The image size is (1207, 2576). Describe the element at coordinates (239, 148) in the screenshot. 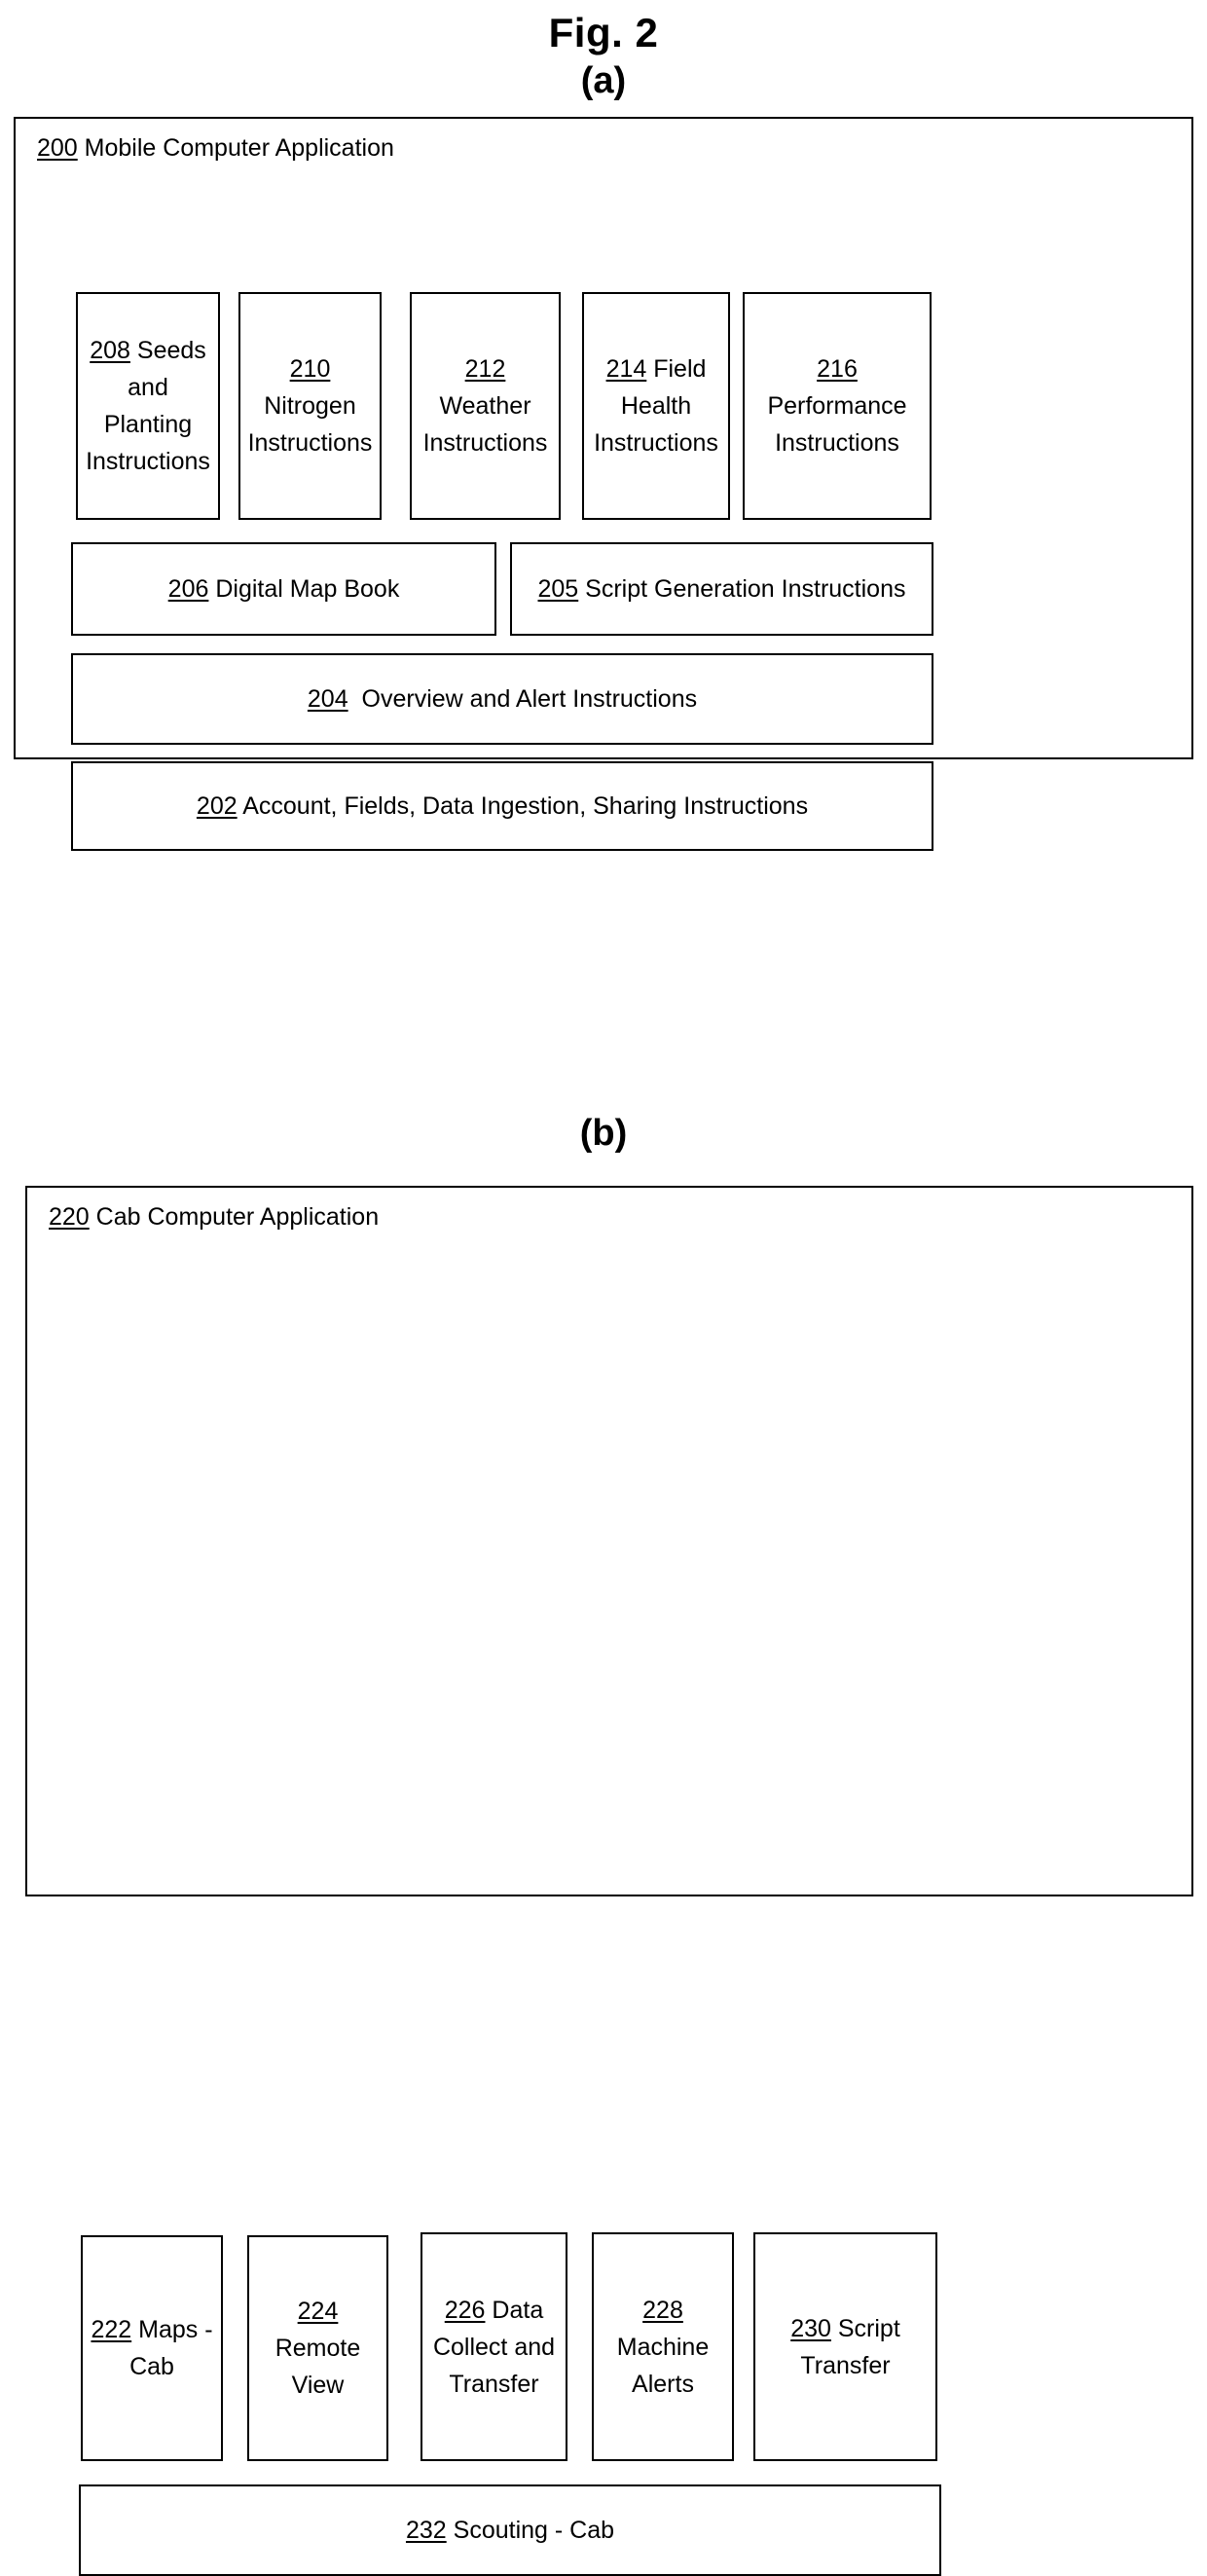

I see `mobile-computer-application-title: Mobile Computer Application` at that location.